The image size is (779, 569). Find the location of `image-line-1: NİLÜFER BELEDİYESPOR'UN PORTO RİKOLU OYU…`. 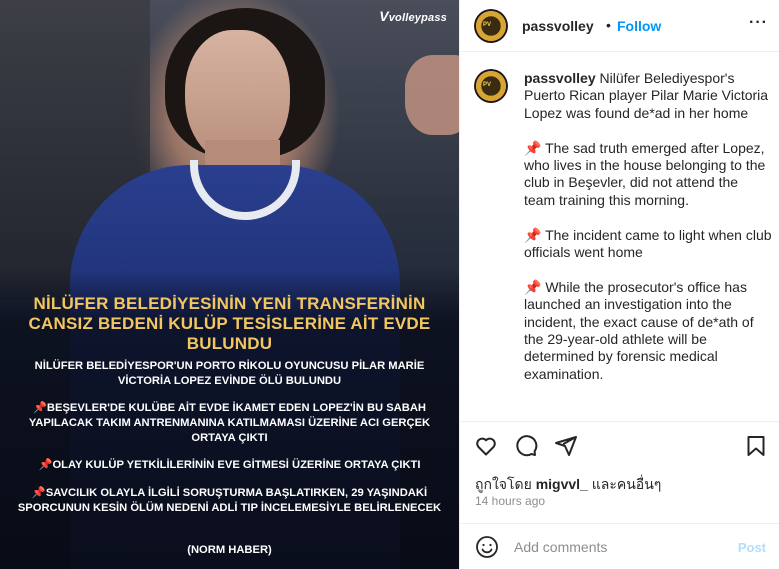

image-line-1: NİLÜFER BELEDİYESPOR'UN PORTO RİKOLU OYU… is located at coordinates (229, 373).